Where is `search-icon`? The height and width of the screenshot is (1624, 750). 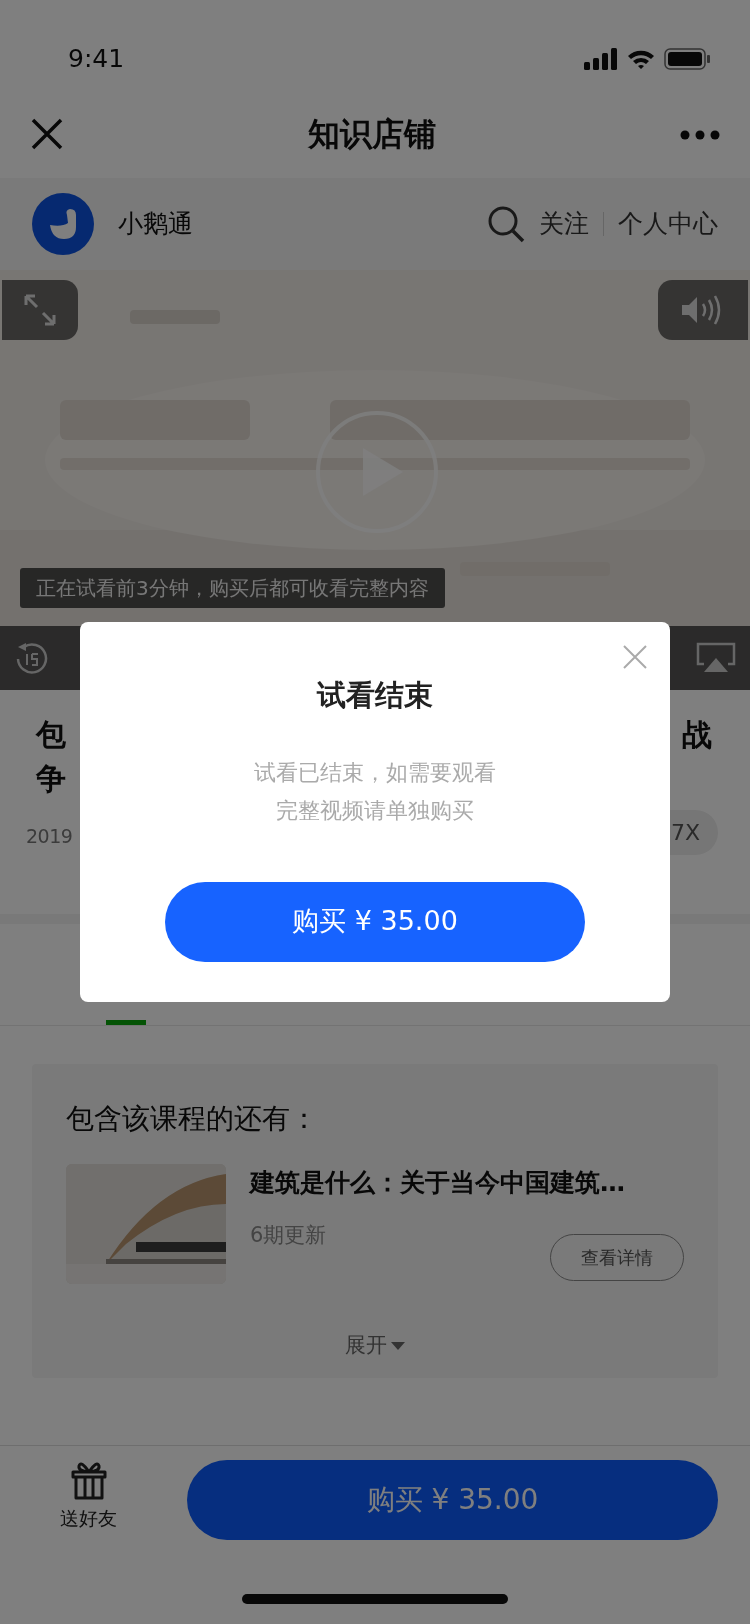 search-icon is located at coordinates (506, 224).